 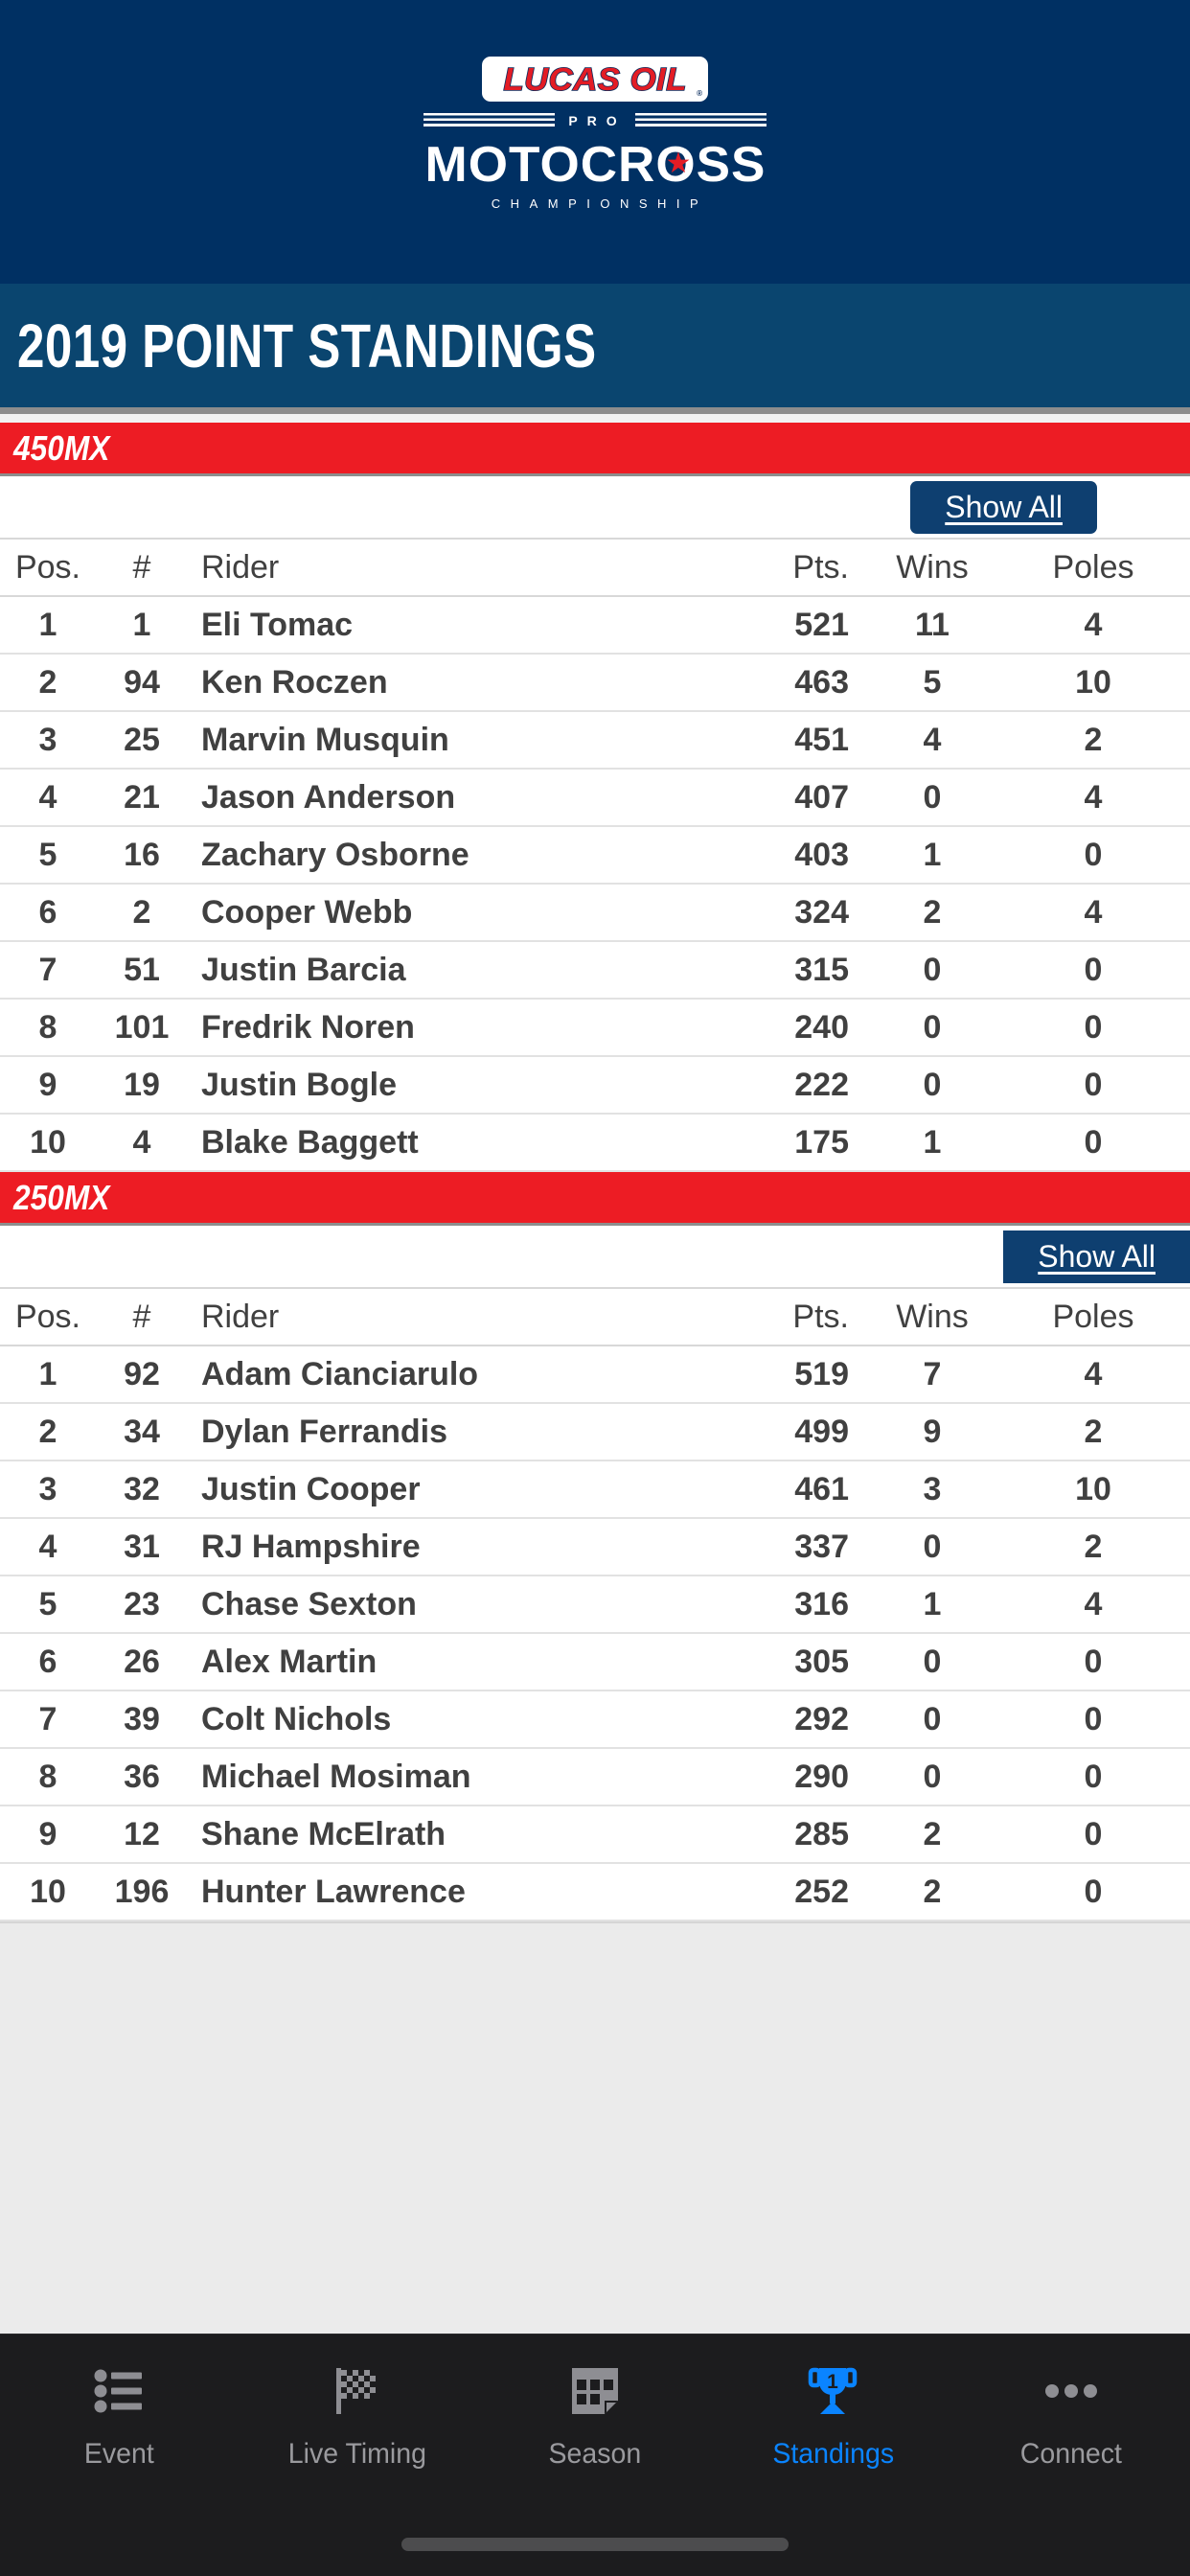 I want to click on cell-rider: Eli Tomac, so click(x=447, y=625).